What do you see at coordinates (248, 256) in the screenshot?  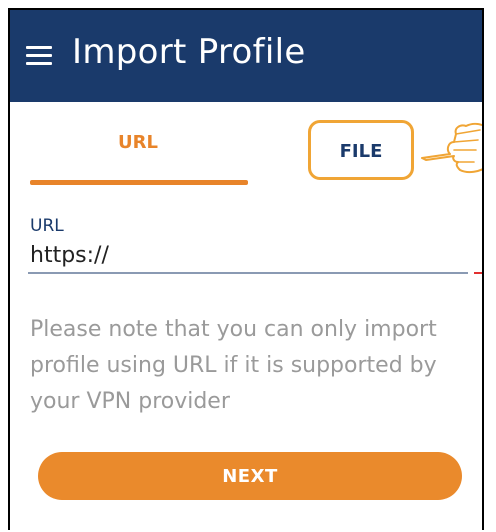 I see `url-input` at bounding box center [248, 256].